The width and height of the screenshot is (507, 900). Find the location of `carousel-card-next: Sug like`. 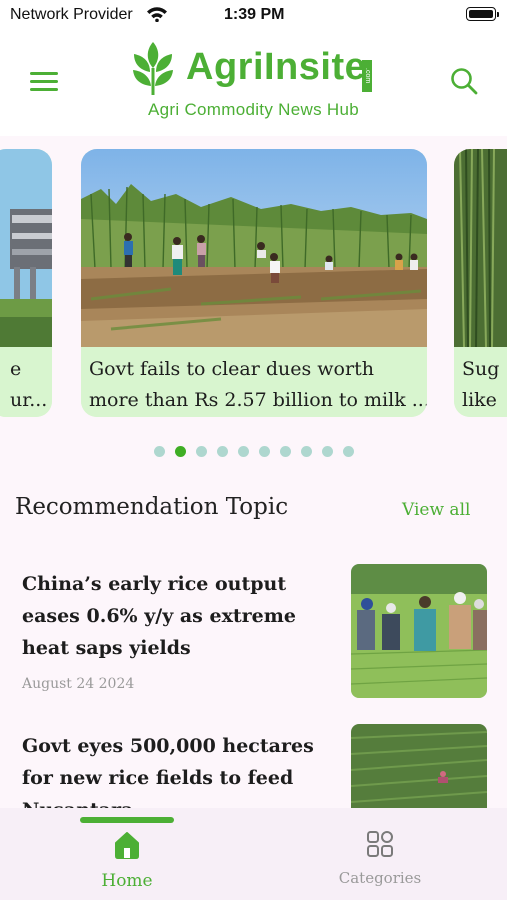

carousel-card-next: Sug like is located at coordinates (480, 283).